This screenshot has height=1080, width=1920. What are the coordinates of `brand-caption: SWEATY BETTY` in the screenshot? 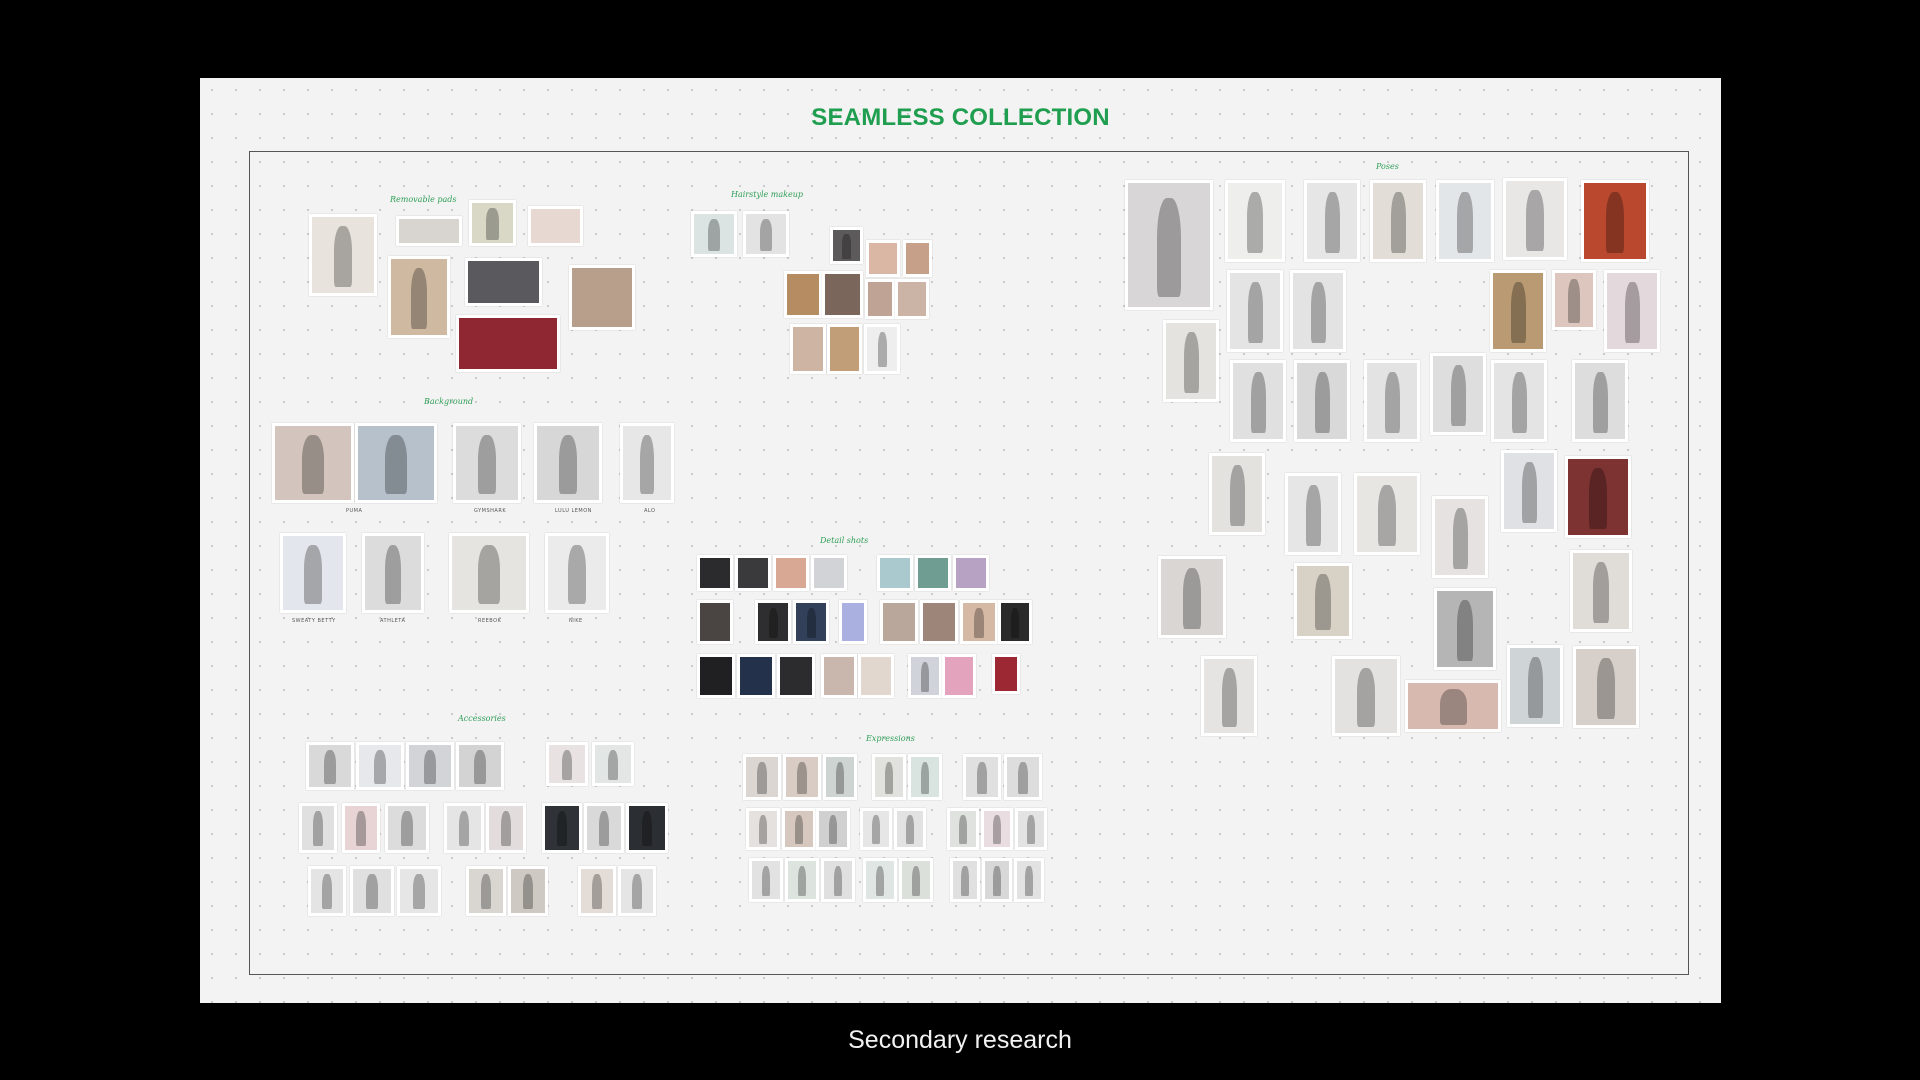 It's located at (314, 621).